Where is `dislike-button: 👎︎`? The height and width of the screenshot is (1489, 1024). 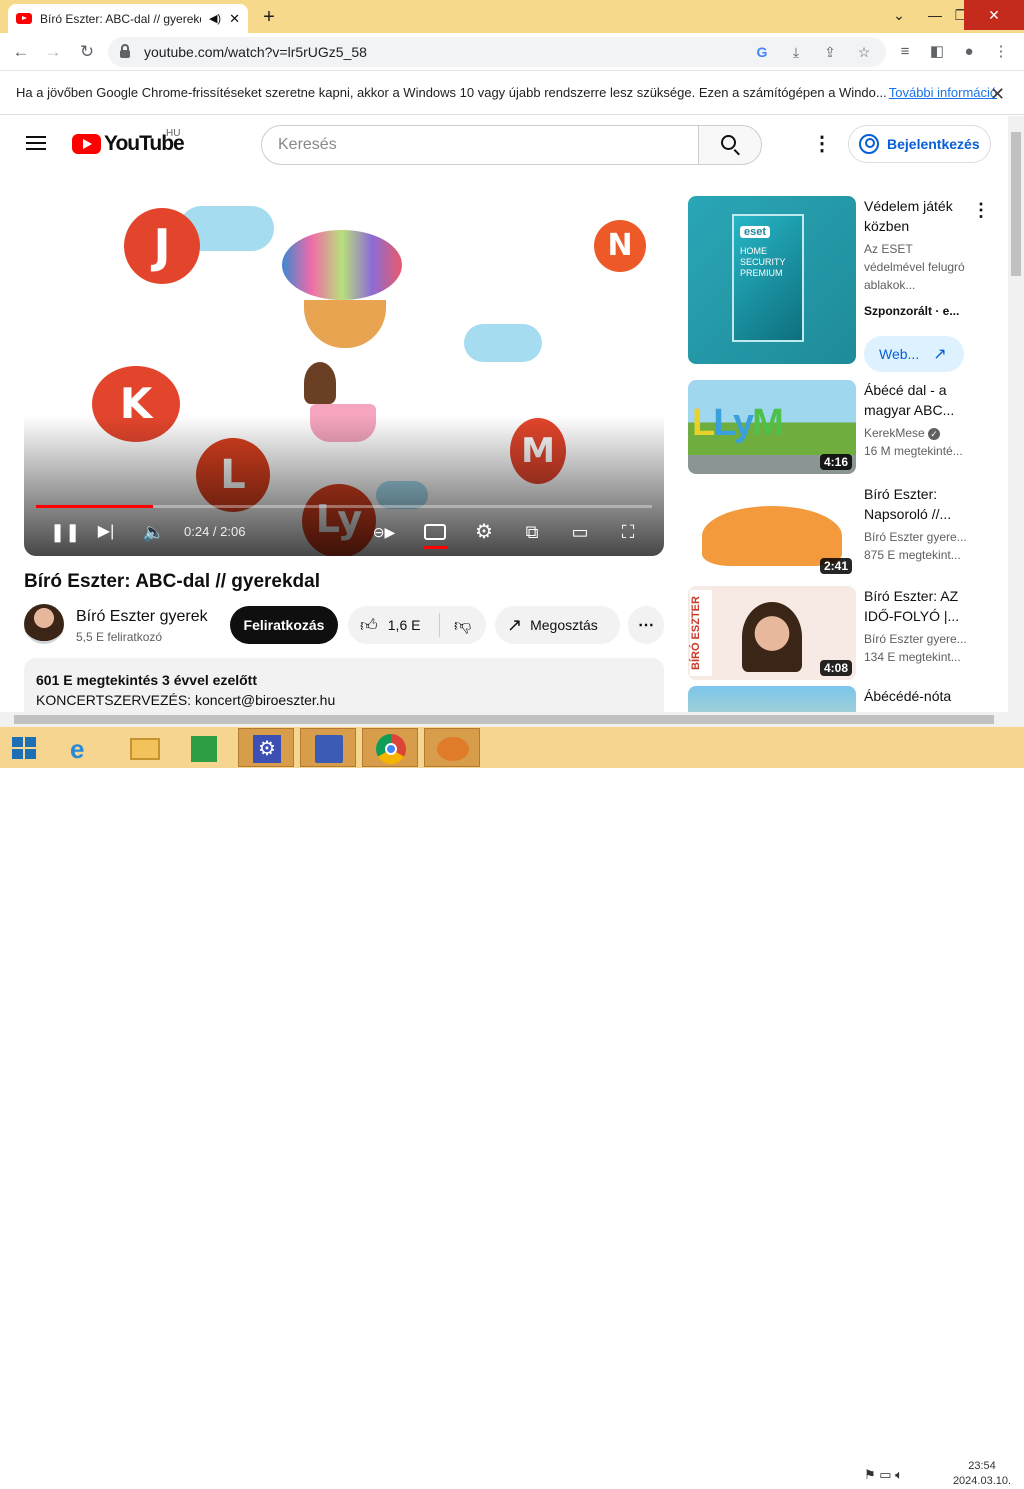 dislike-button: 👎︎ is located at coordinates (455, 625).